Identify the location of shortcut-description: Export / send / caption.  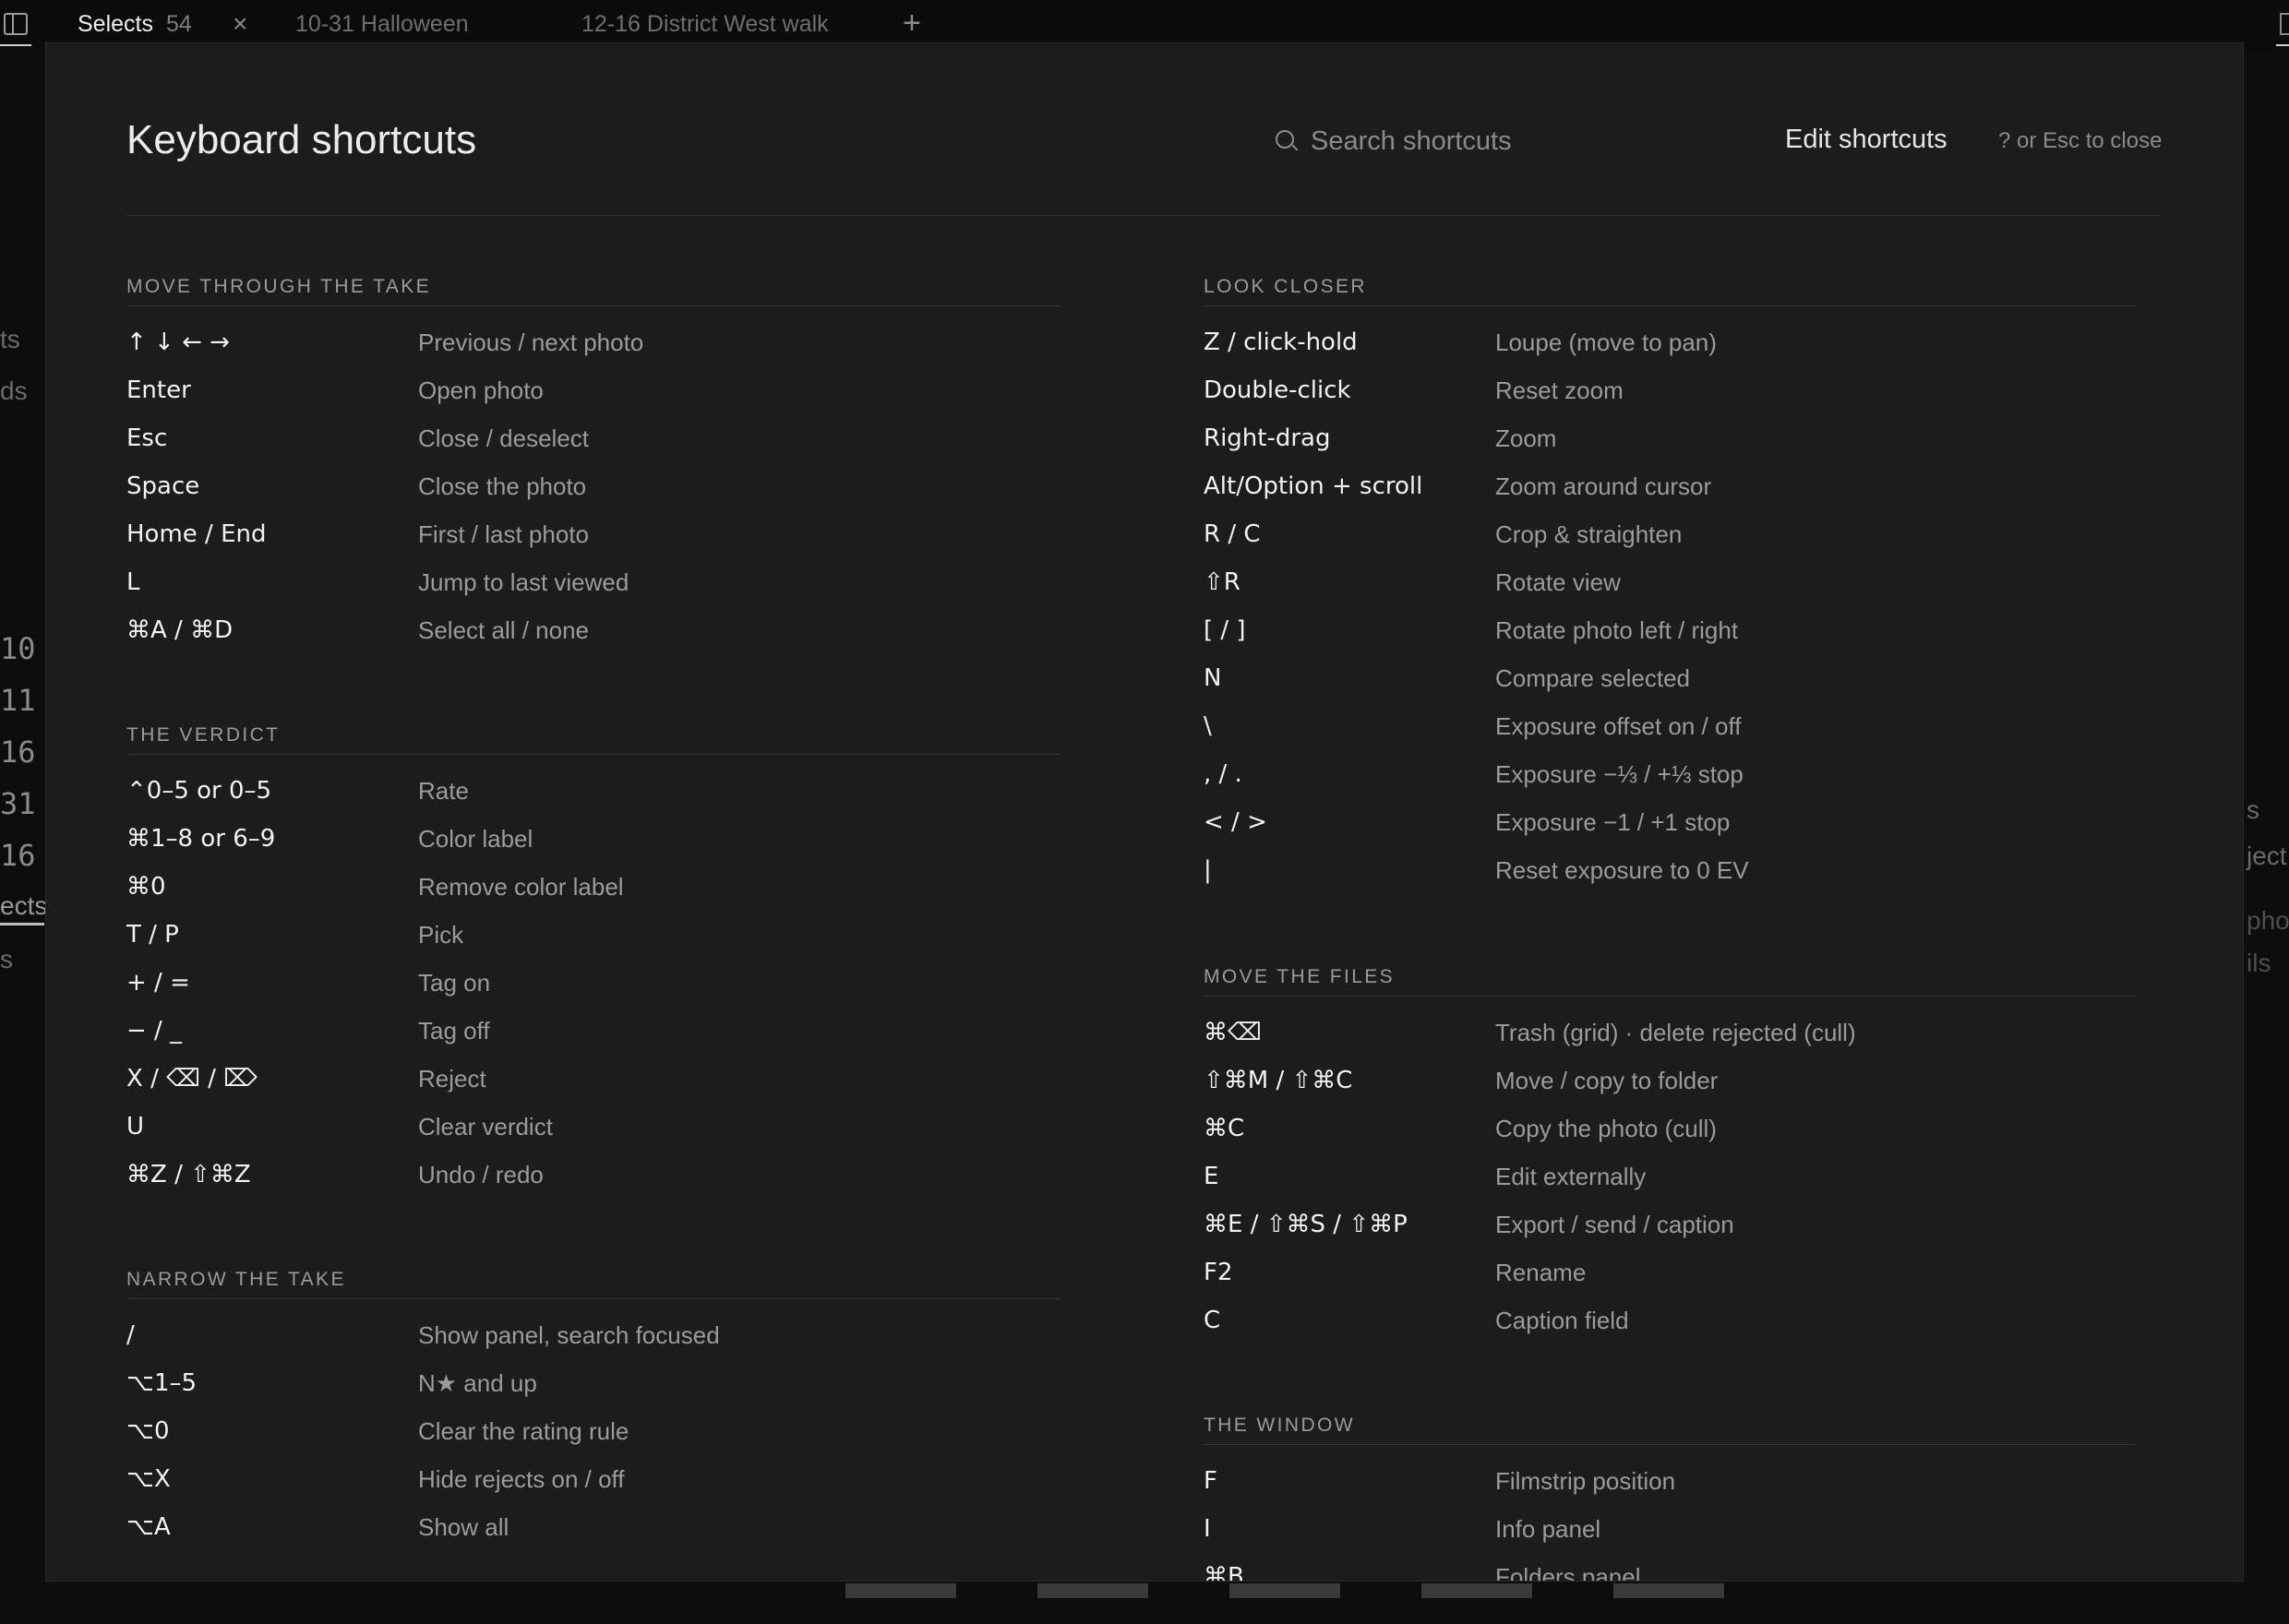
(1614, 1224).